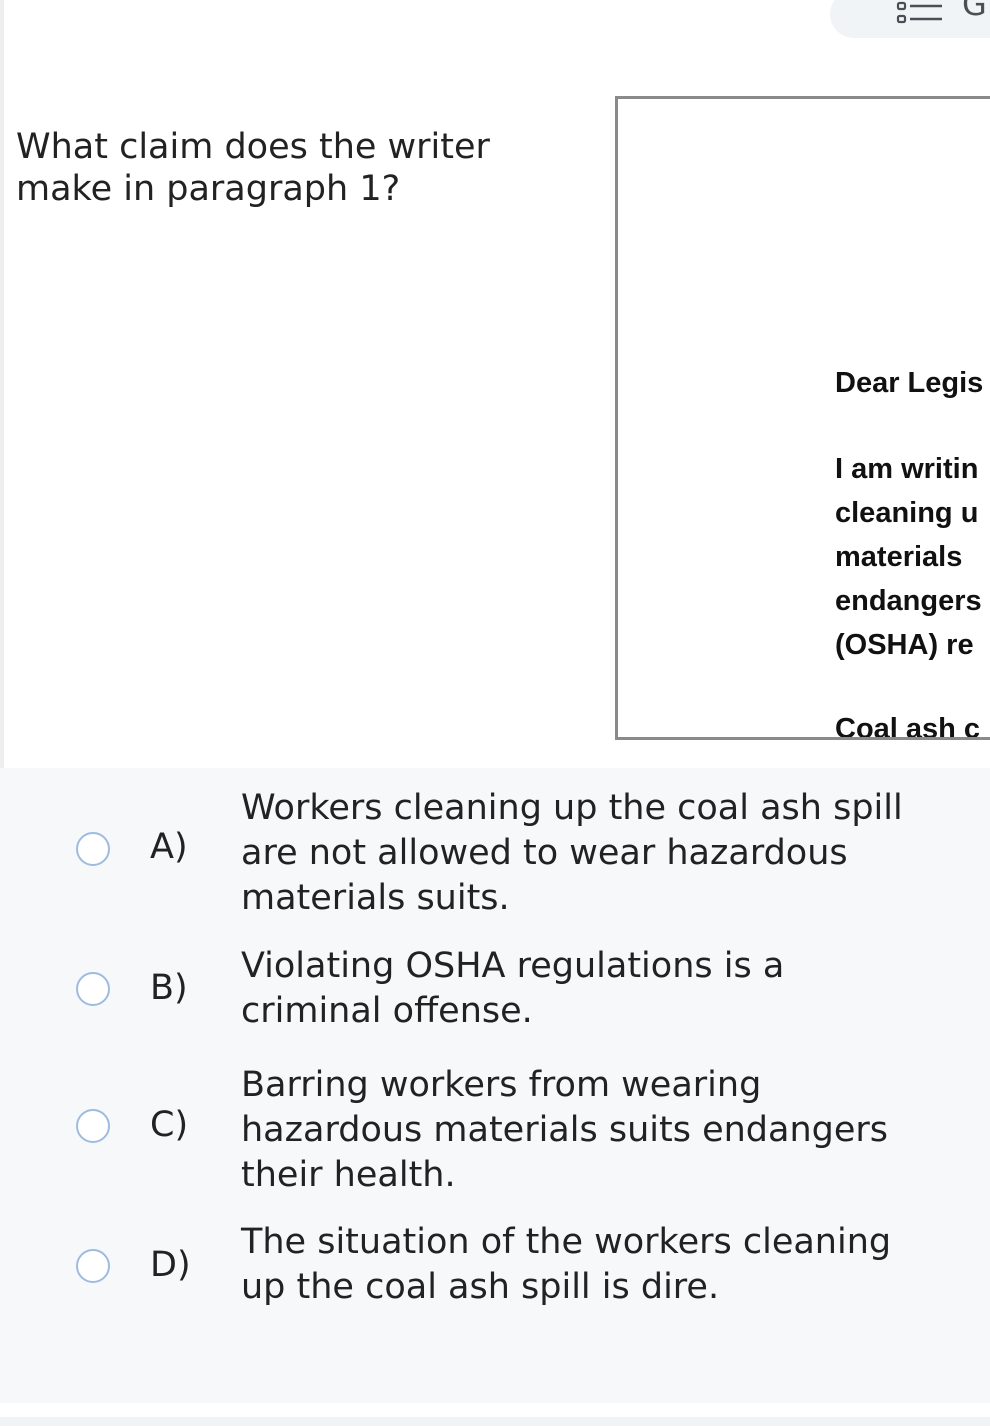 The height and width of the screenshot is (1426, 990). Describe the element at coordinates (169, 1125) in the screenshot. I see `option-letter-c: C)` at that location.